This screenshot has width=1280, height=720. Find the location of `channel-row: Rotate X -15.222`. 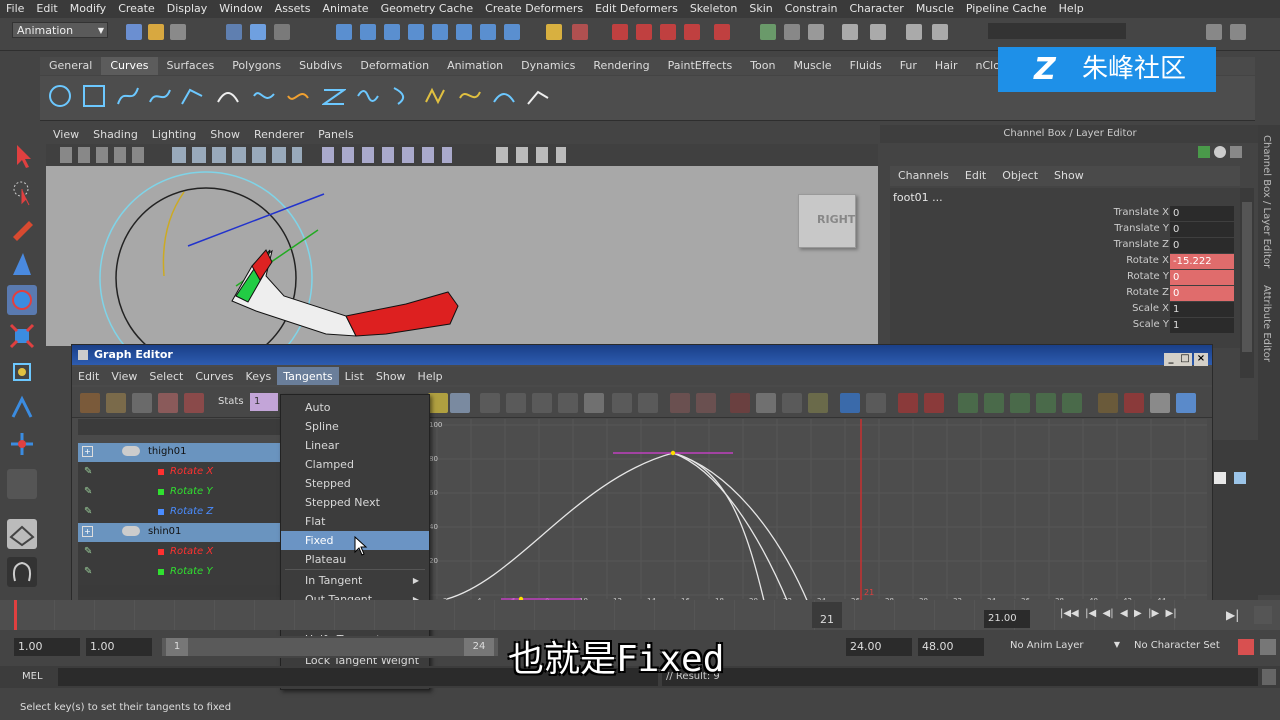

channel-row: Rotate X -15.222 is located at coordinates (1062, 262).